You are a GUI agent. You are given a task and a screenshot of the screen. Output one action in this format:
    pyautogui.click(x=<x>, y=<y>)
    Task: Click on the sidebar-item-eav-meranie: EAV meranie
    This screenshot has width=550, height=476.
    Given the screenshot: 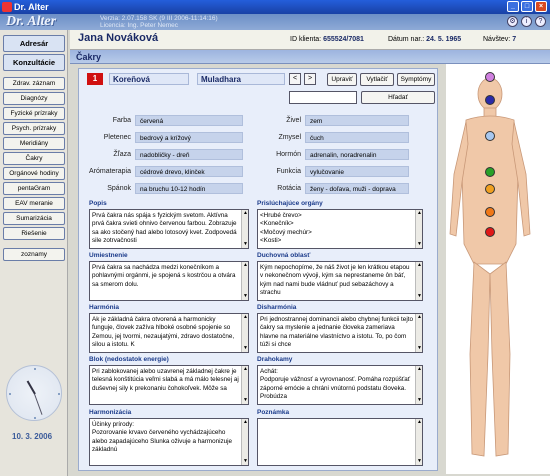 What is the action you would take?
    pyautogui.click(x=34, y=203)
    